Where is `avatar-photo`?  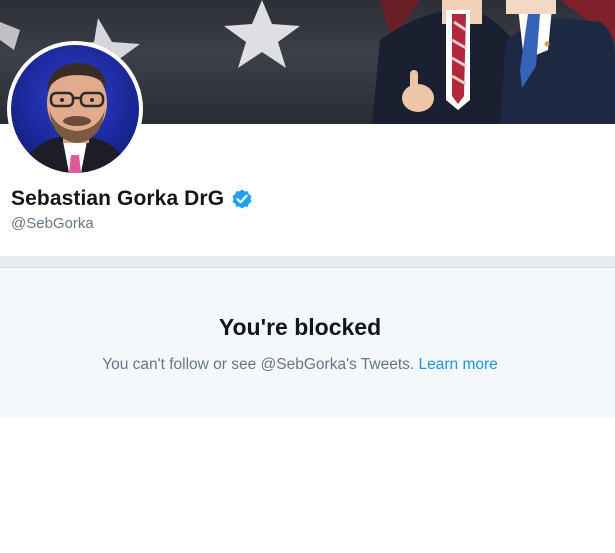 avatar-photo is located at coordinates (75, 109).